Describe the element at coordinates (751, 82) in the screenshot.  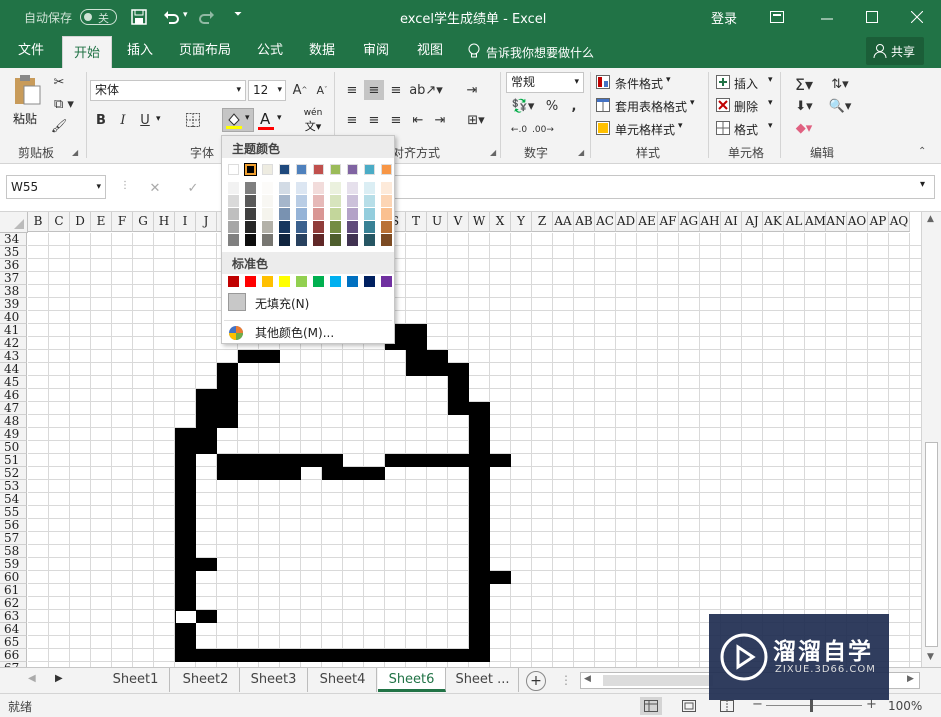
I see `insert-cells-button: 插入 ▾` at that location.